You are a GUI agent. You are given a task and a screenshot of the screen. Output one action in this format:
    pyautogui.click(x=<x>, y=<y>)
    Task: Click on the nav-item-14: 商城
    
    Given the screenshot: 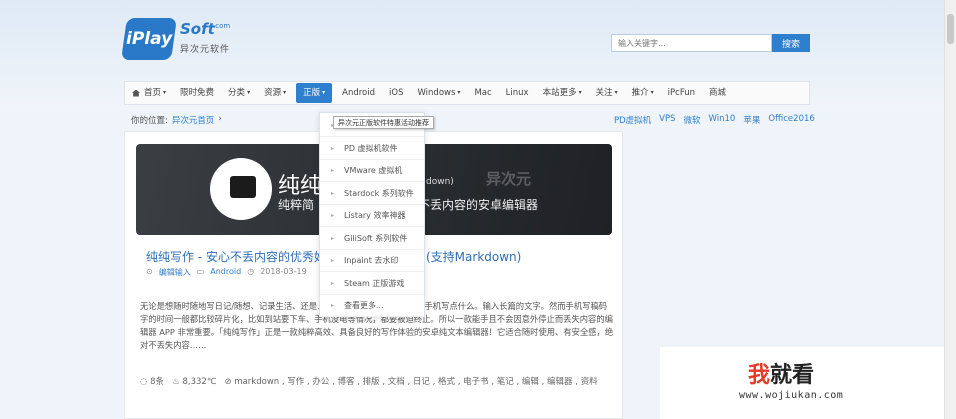 What is the action you would take?
    pyautogui.click(x=717, y=93)
    